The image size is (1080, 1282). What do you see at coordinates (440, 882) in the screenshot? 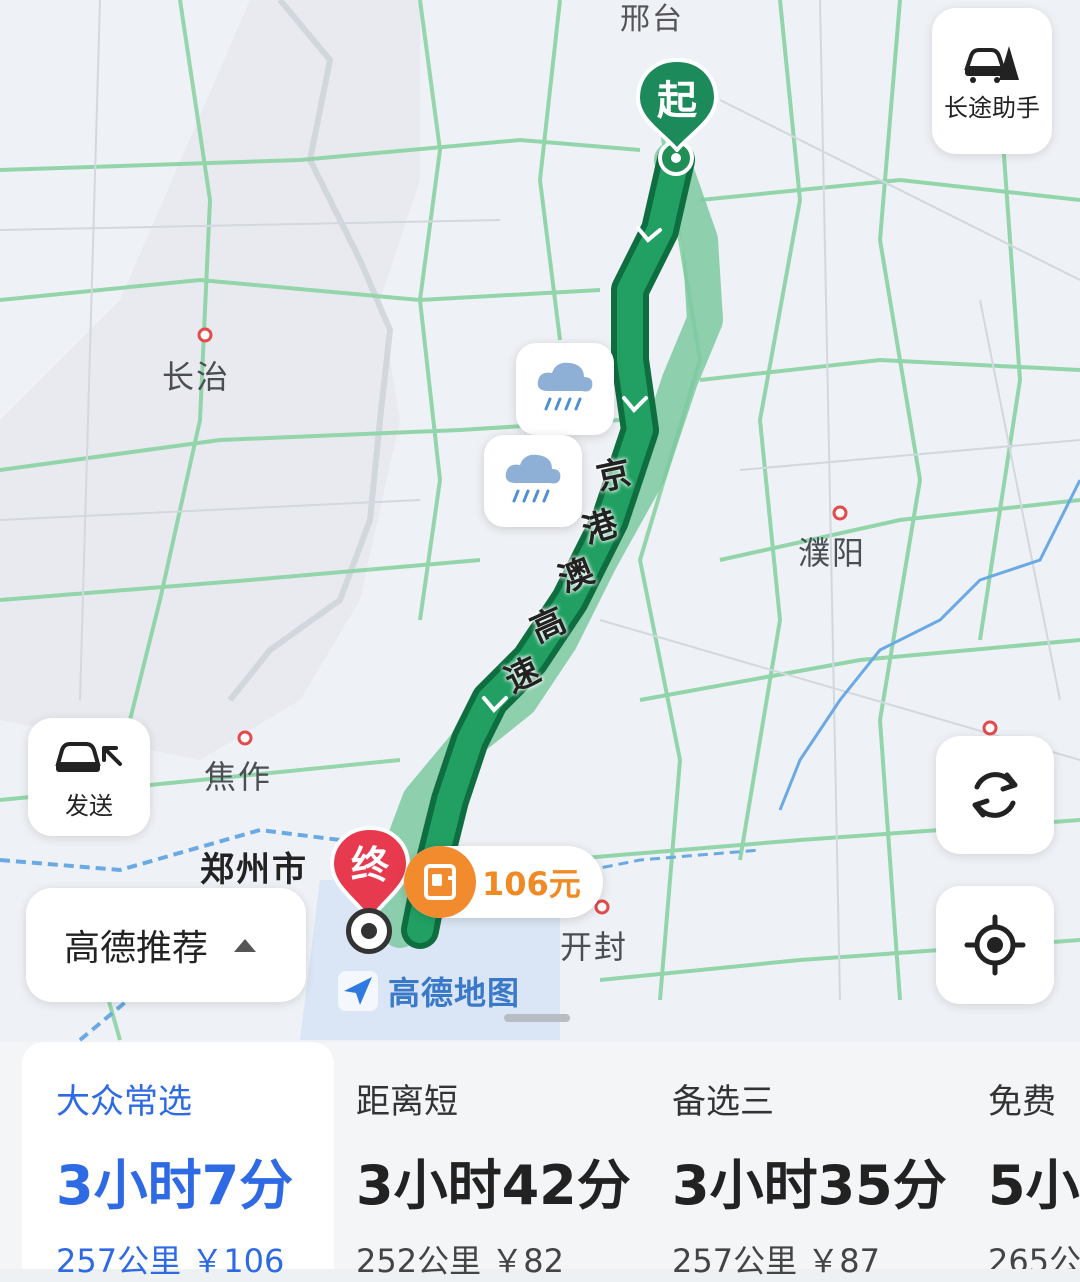
I see `toll-gate-icon` at bounding box center [440, 882].